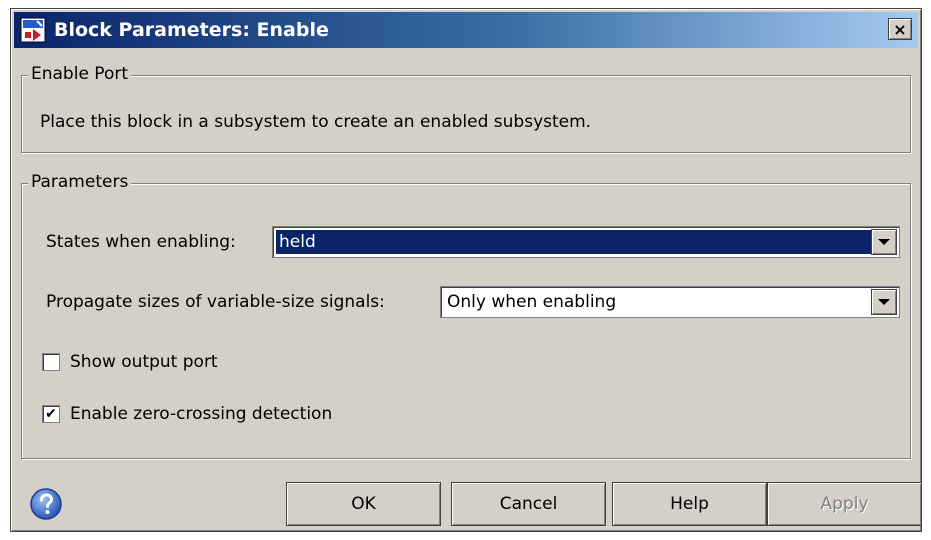 This screenshot has width=931, height=540. I want to click on title-bar: Block Parameters: Enable ×, so click(466, 30).